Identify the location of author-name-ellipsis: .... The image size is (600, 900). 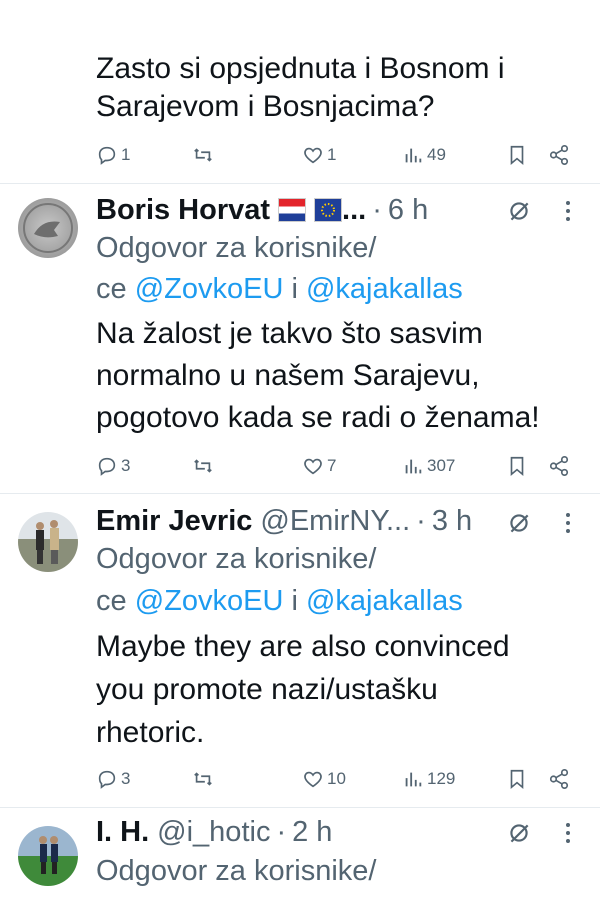
(354, 210).